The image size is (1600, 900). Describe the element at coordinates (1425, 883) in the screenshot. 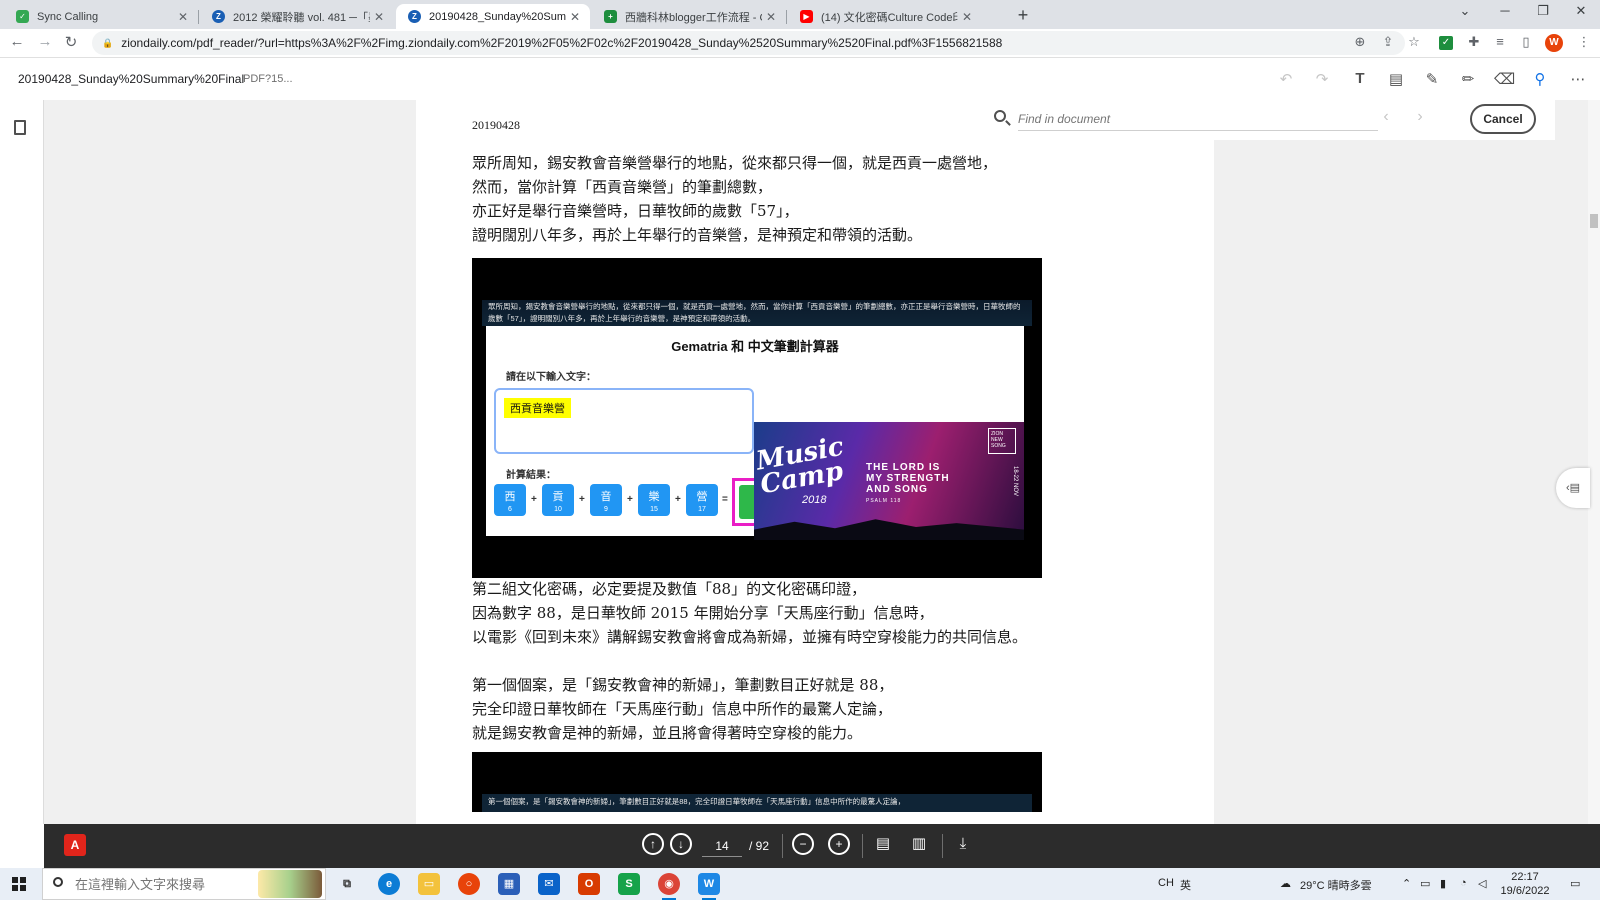

I see `network-icon: ▭` at that location.